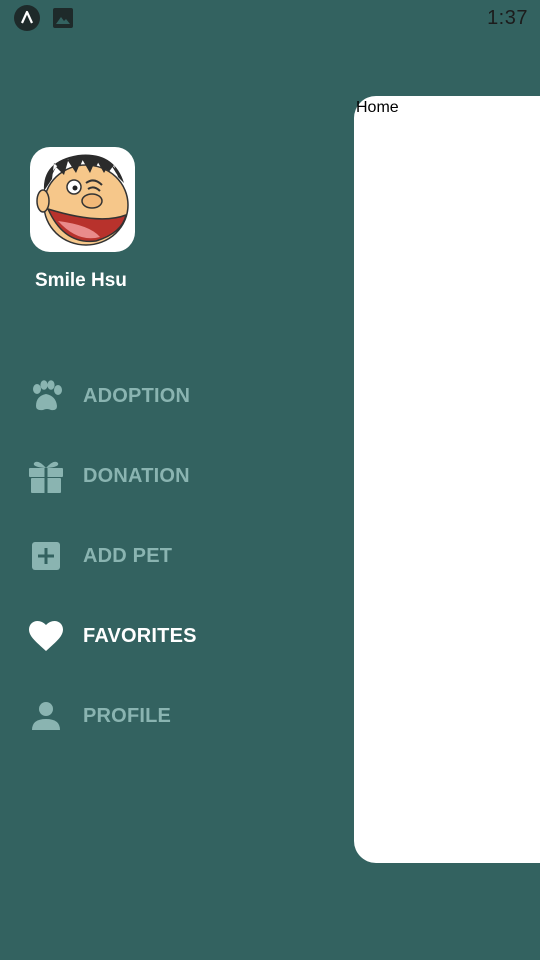 The width and height of the screenshot is (540, 960). Describe the element at coordinates (136, 475) in the screenshot. I see `nav-label-donation: DONATION` at that location.